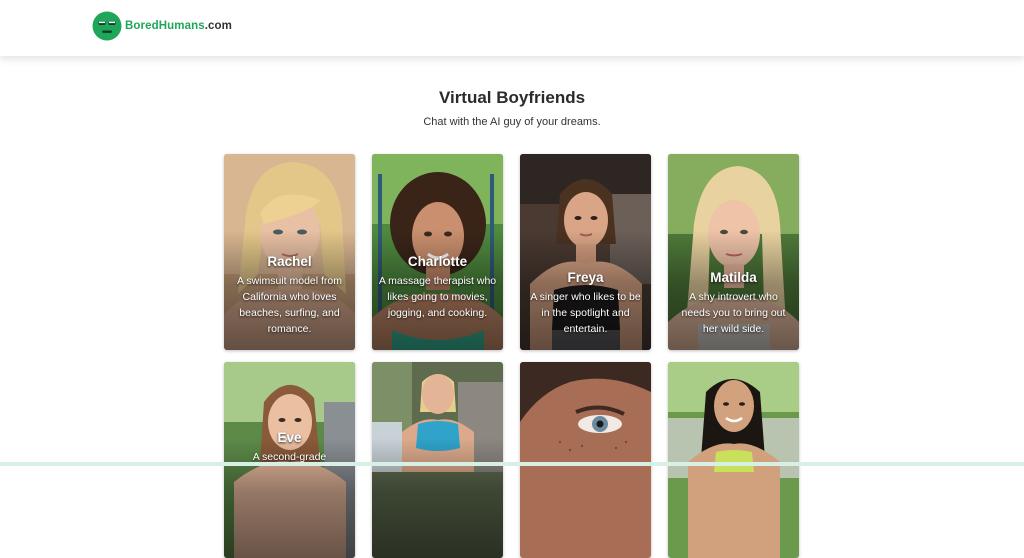 The width and height of the screenshot is (1024, 558). What do you see at coordinates (178, 26) in the screenshot?
I see `logo-text: BoredHumans.com` at bounding box center [178, 26].